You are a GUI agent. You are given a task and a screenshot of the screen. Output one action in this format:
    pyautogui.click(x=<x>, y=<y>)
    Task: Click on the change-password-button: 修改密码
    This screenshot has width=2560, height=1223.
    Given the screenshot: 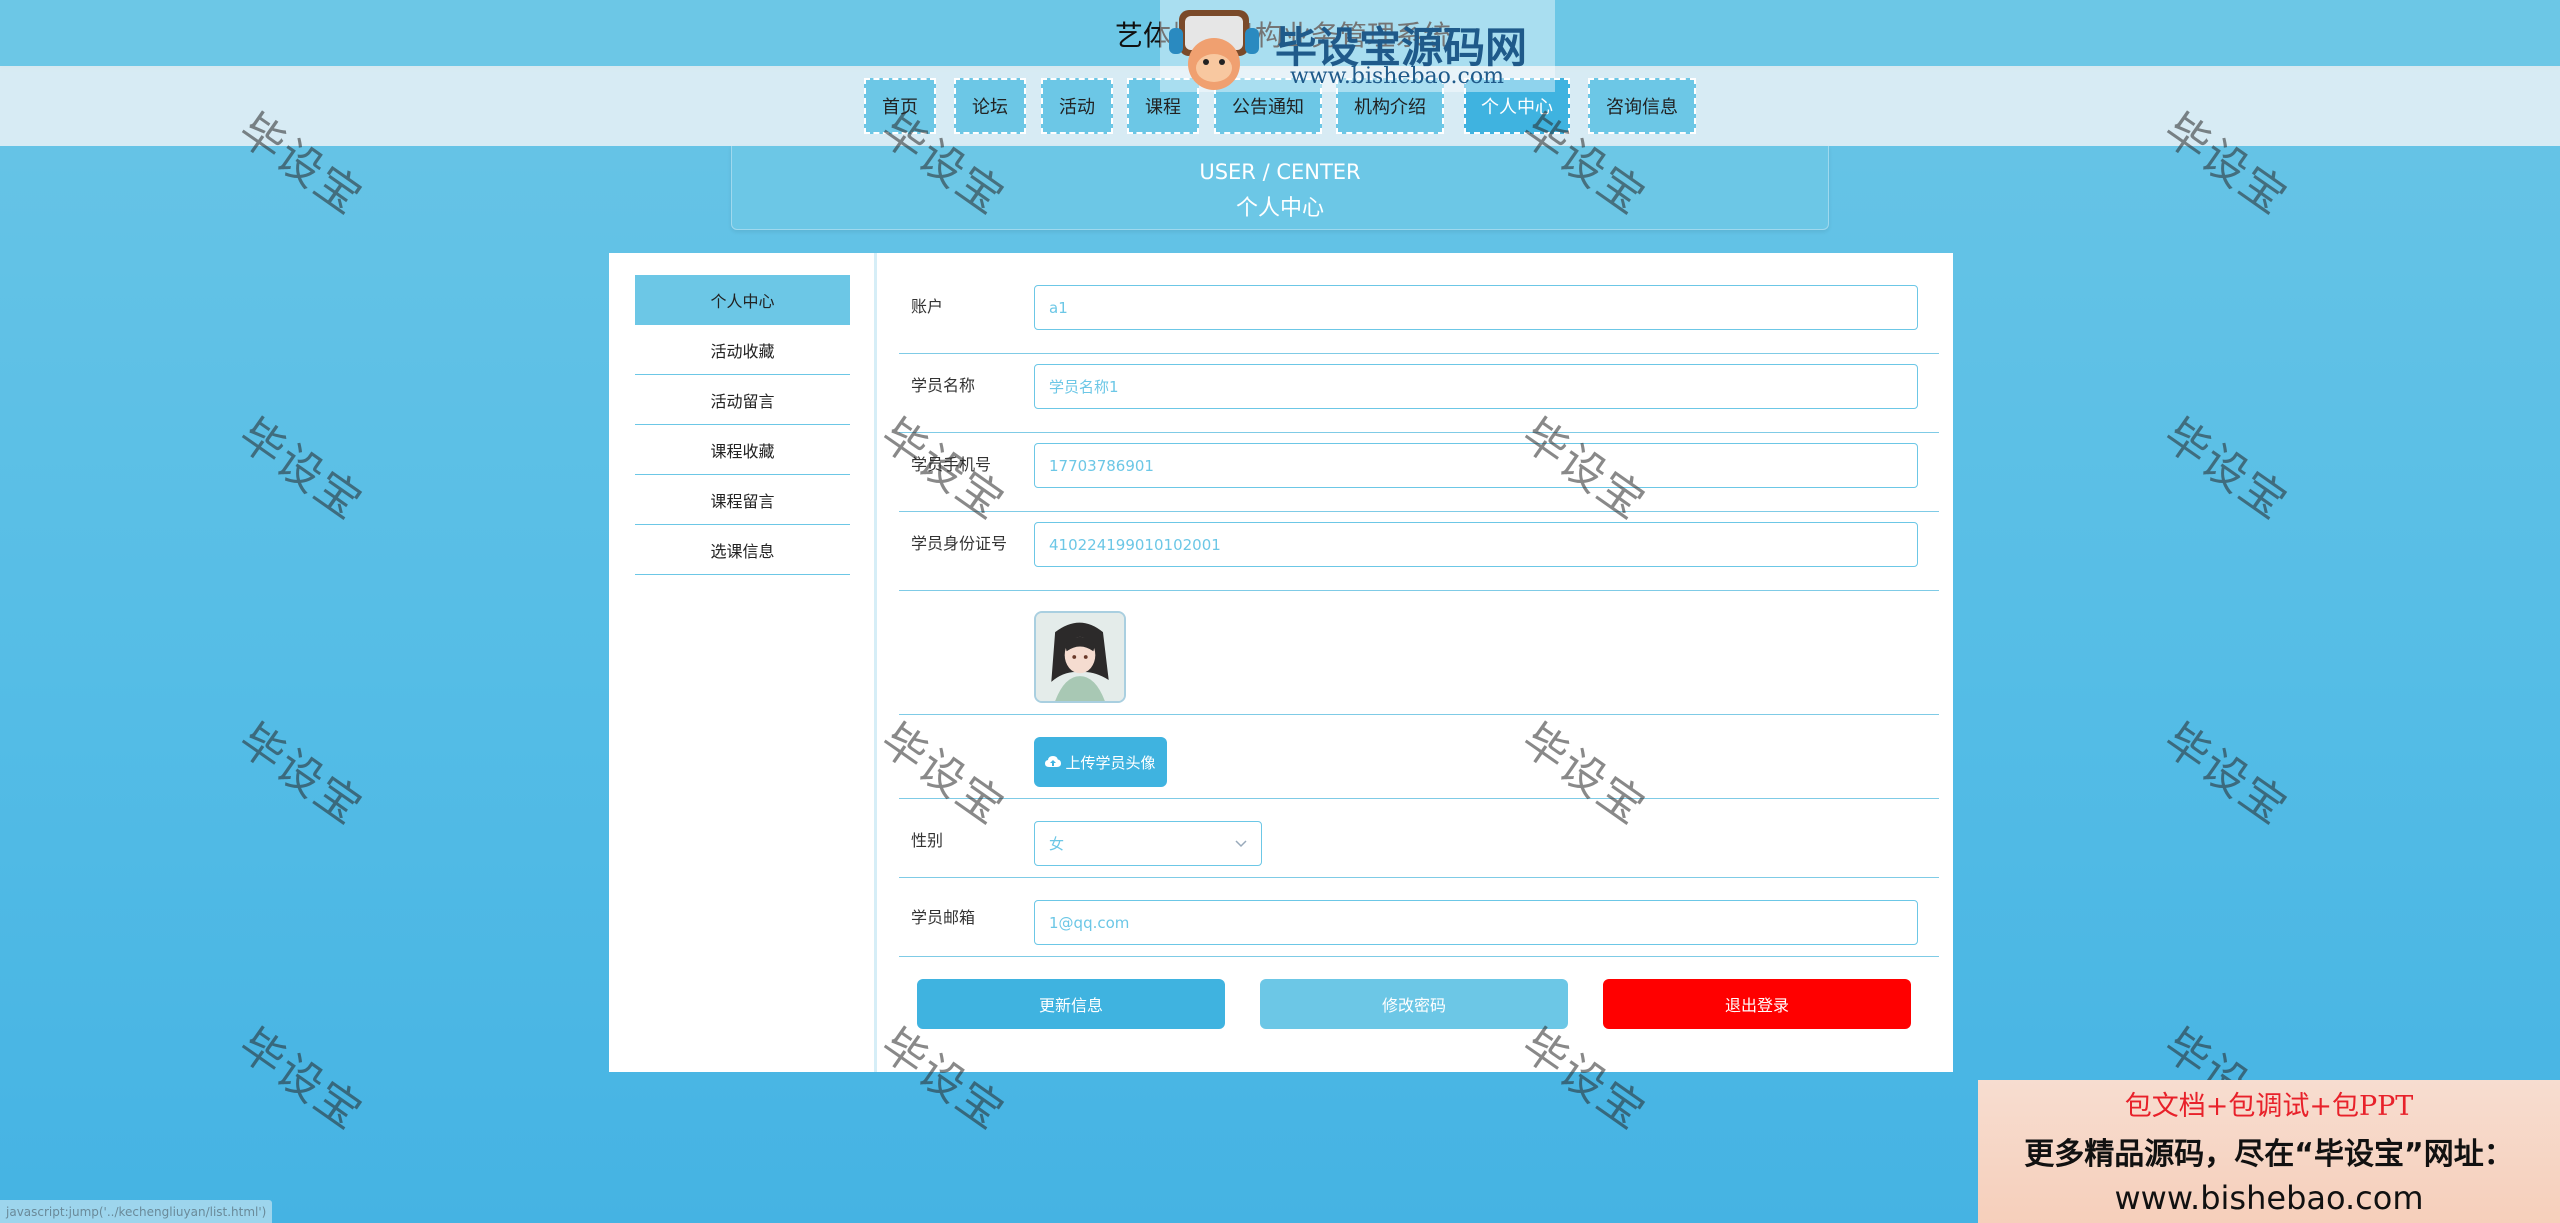 What is the action you would take?
    pyautogui.click(x=1414, y=1004)
    